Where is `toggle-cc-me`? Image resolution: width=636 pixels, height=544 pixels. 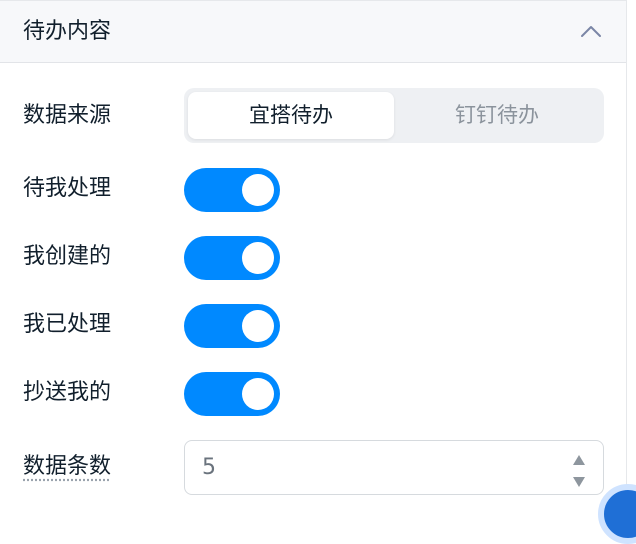
toggle-cc-me is located at coordinates (232, 394).